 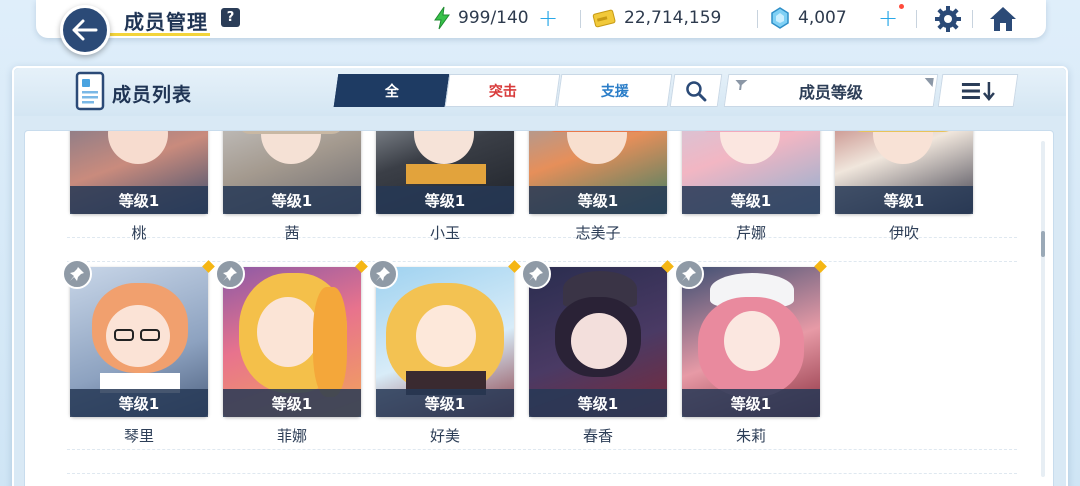 I want to click on scrollbar-track, so click(x=1043, y=309).